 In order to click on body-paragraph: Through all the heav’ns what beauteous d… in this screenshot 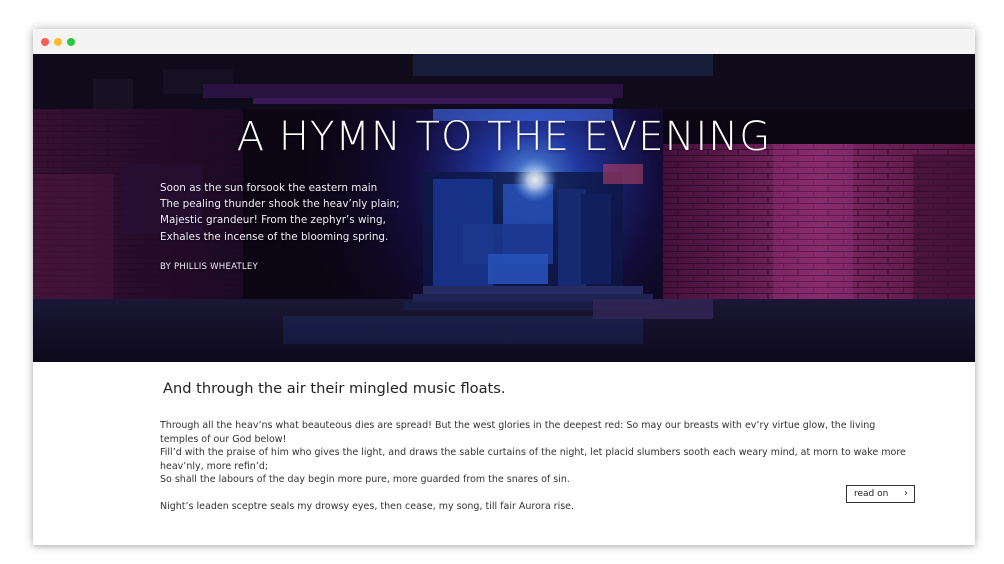, I will do `click(518, 432)`.